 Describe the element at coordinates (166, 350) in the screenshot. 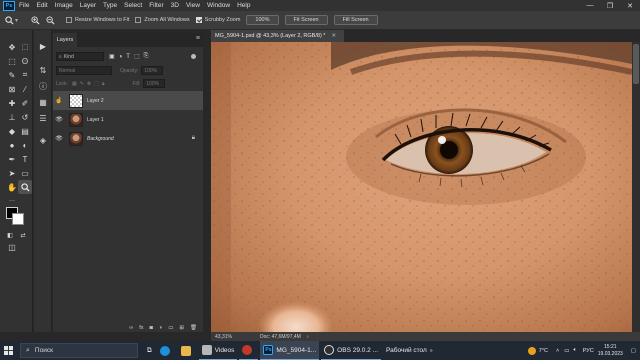

I see `edge-icon` at that location.